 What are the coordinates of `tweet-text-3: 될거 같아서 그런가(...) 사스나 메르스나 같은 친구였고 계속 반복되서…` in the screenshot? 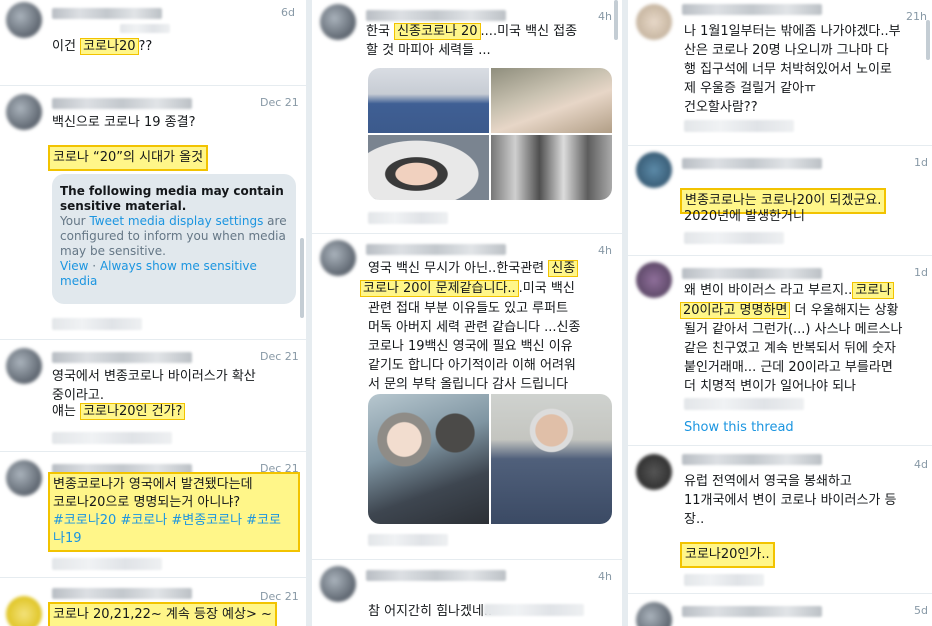 It's located at (793, 358).